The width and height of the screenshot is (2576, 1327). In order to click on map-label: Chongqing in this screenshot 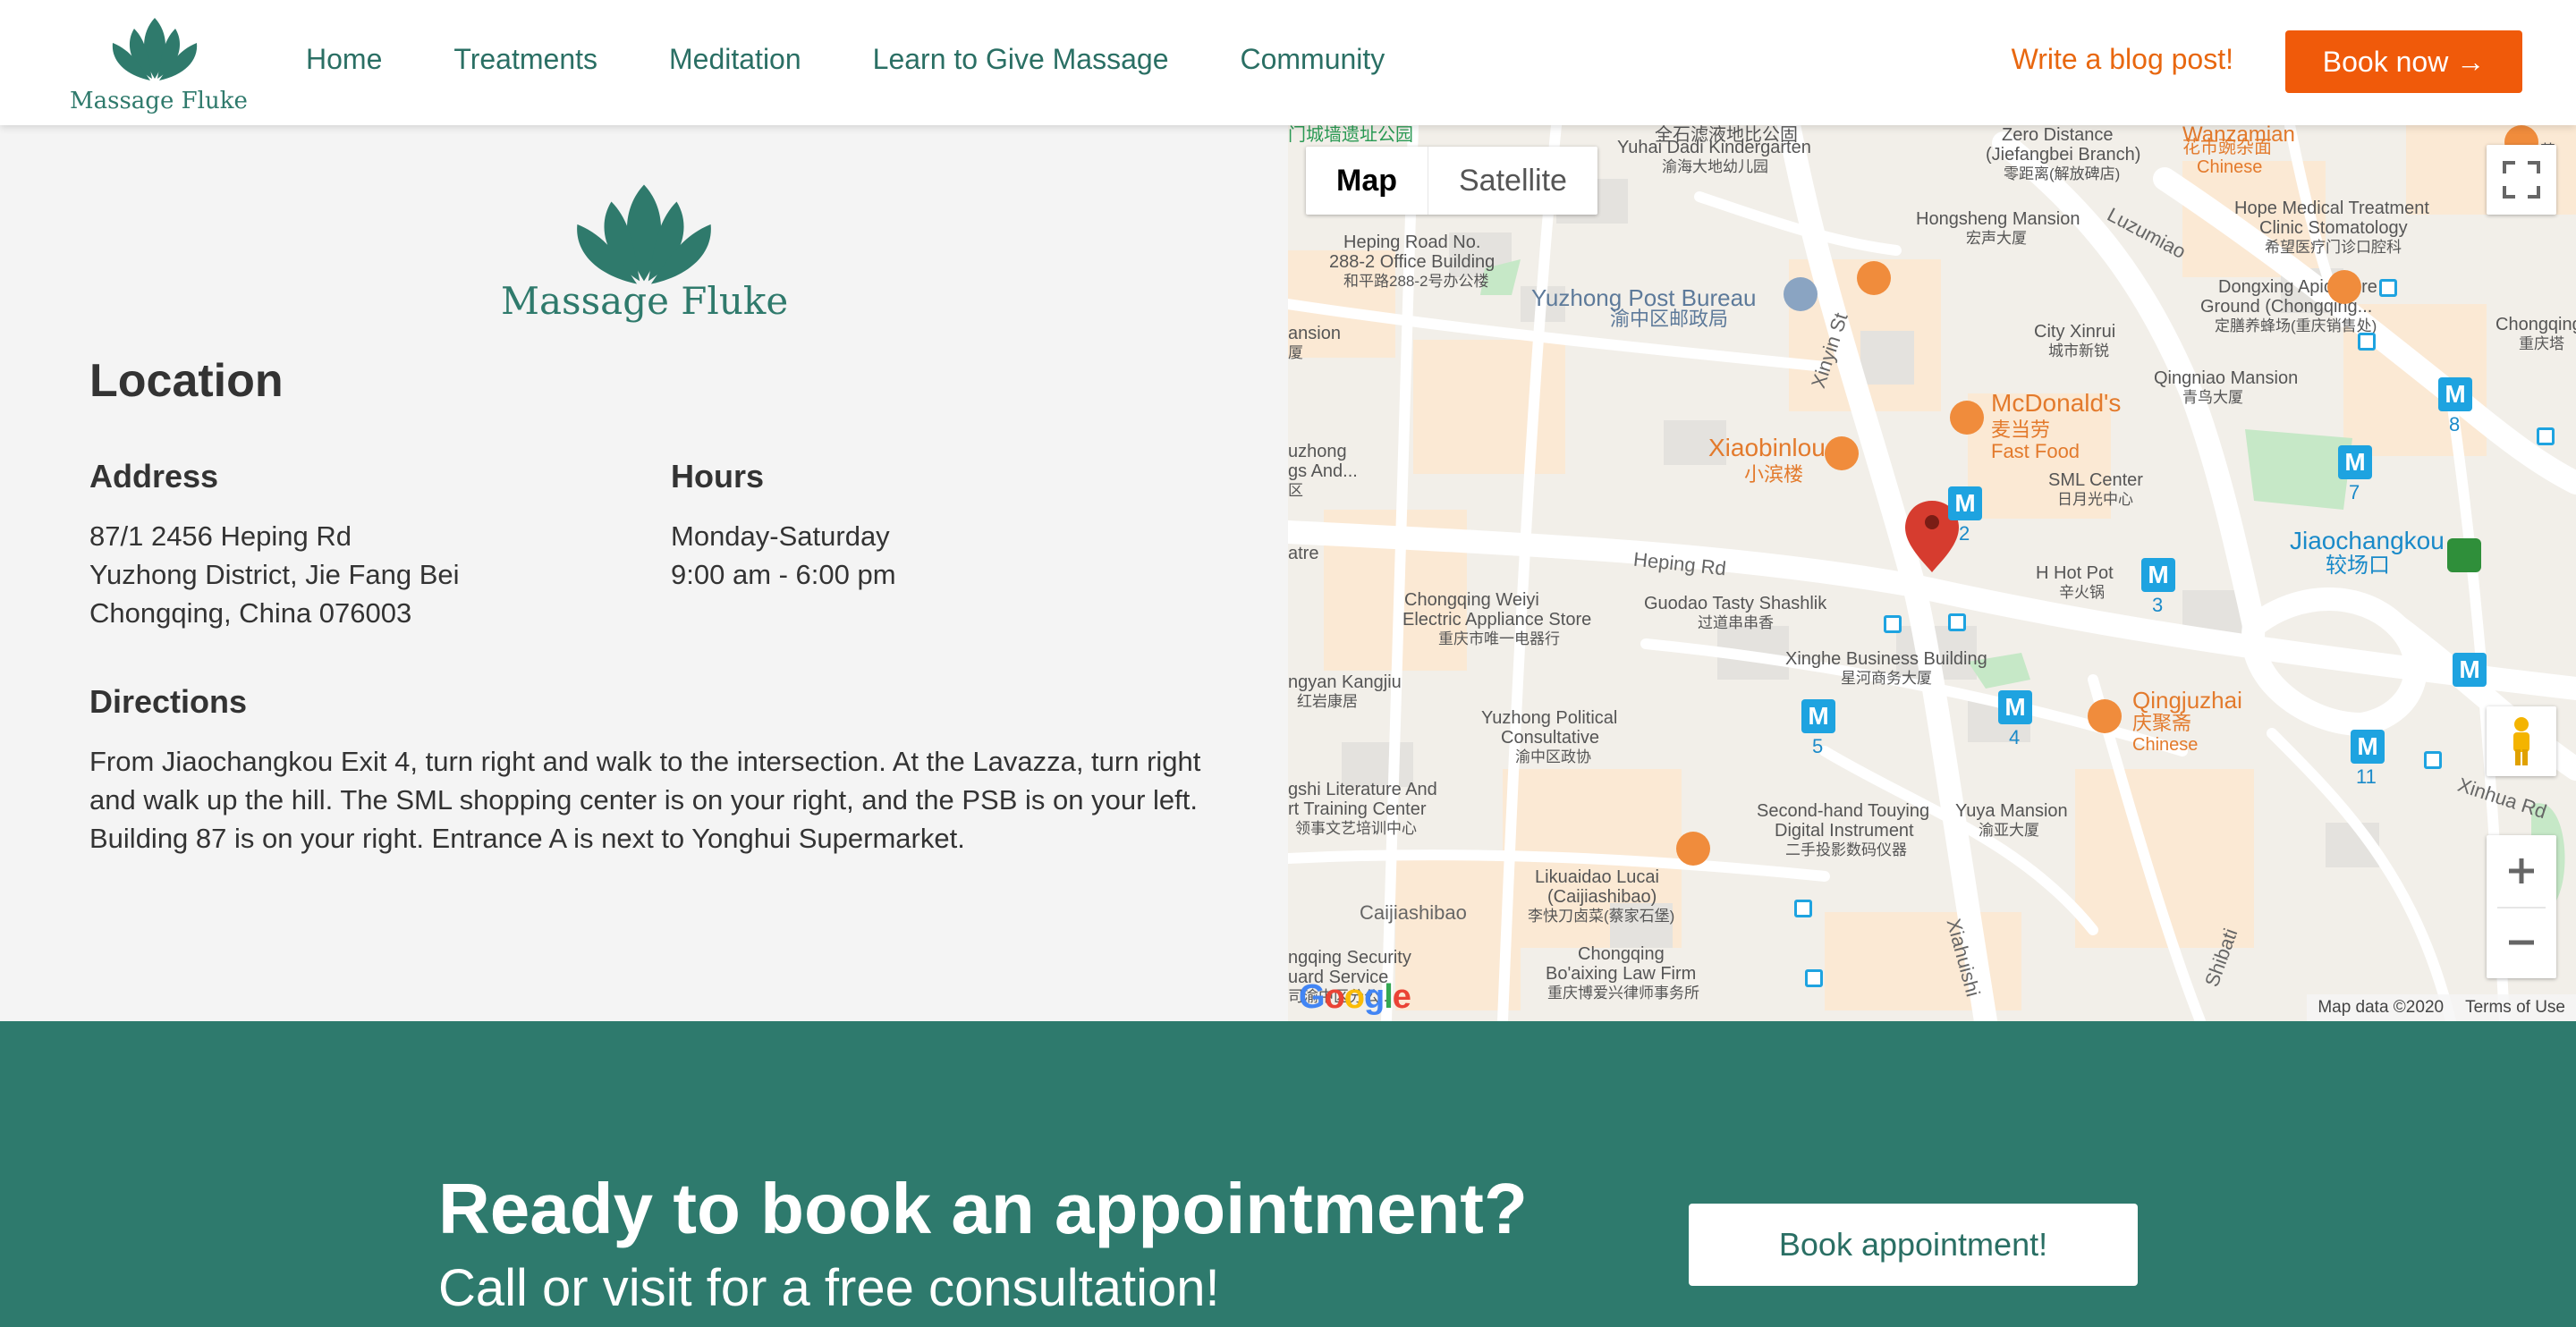, I will do `click(1621, 954)`.